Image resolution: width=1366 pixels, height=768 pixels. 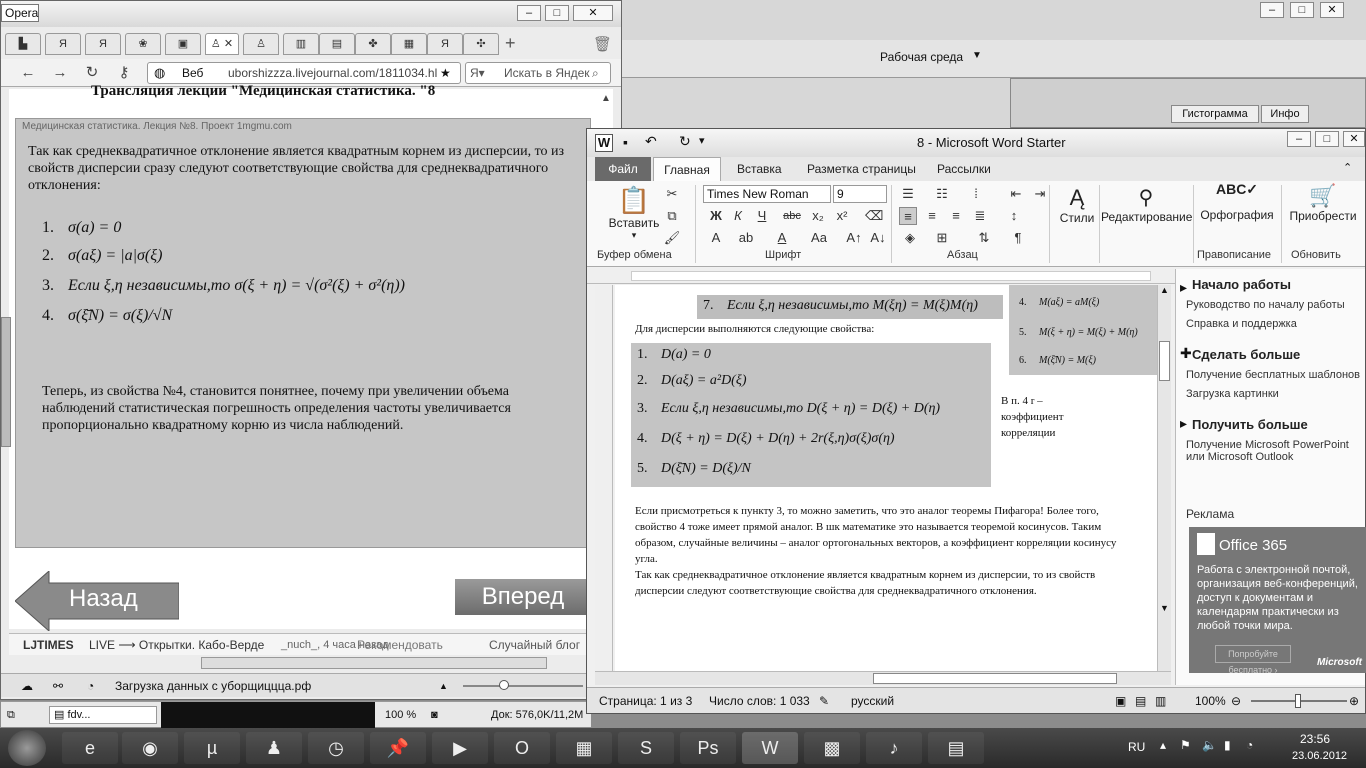 What do you see at coordinates (523, 686) in the screenshot?
I see `zoom-slider` at bounding box center [523, 686].